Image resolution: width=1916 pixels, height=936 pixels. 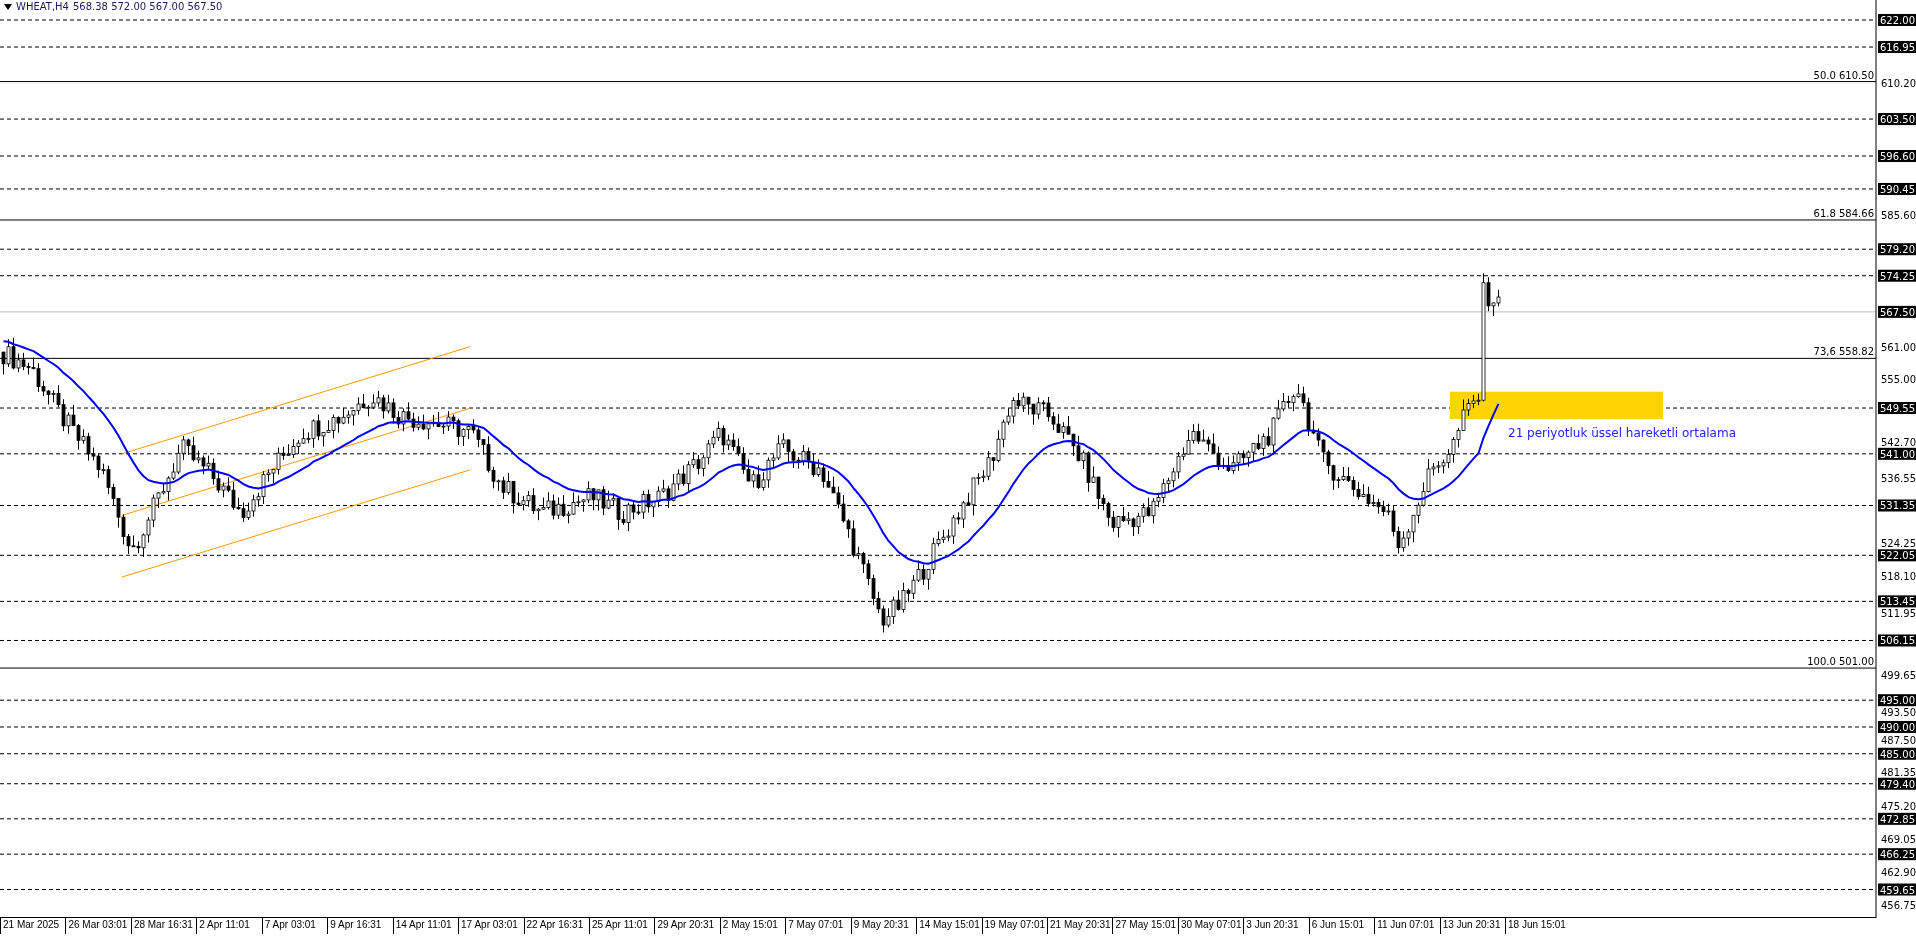 What do you see at coordinates (425, 926) in the screenshot?
I see `time-label: 14 Apr 11:01` at bounding box center [425, 926].